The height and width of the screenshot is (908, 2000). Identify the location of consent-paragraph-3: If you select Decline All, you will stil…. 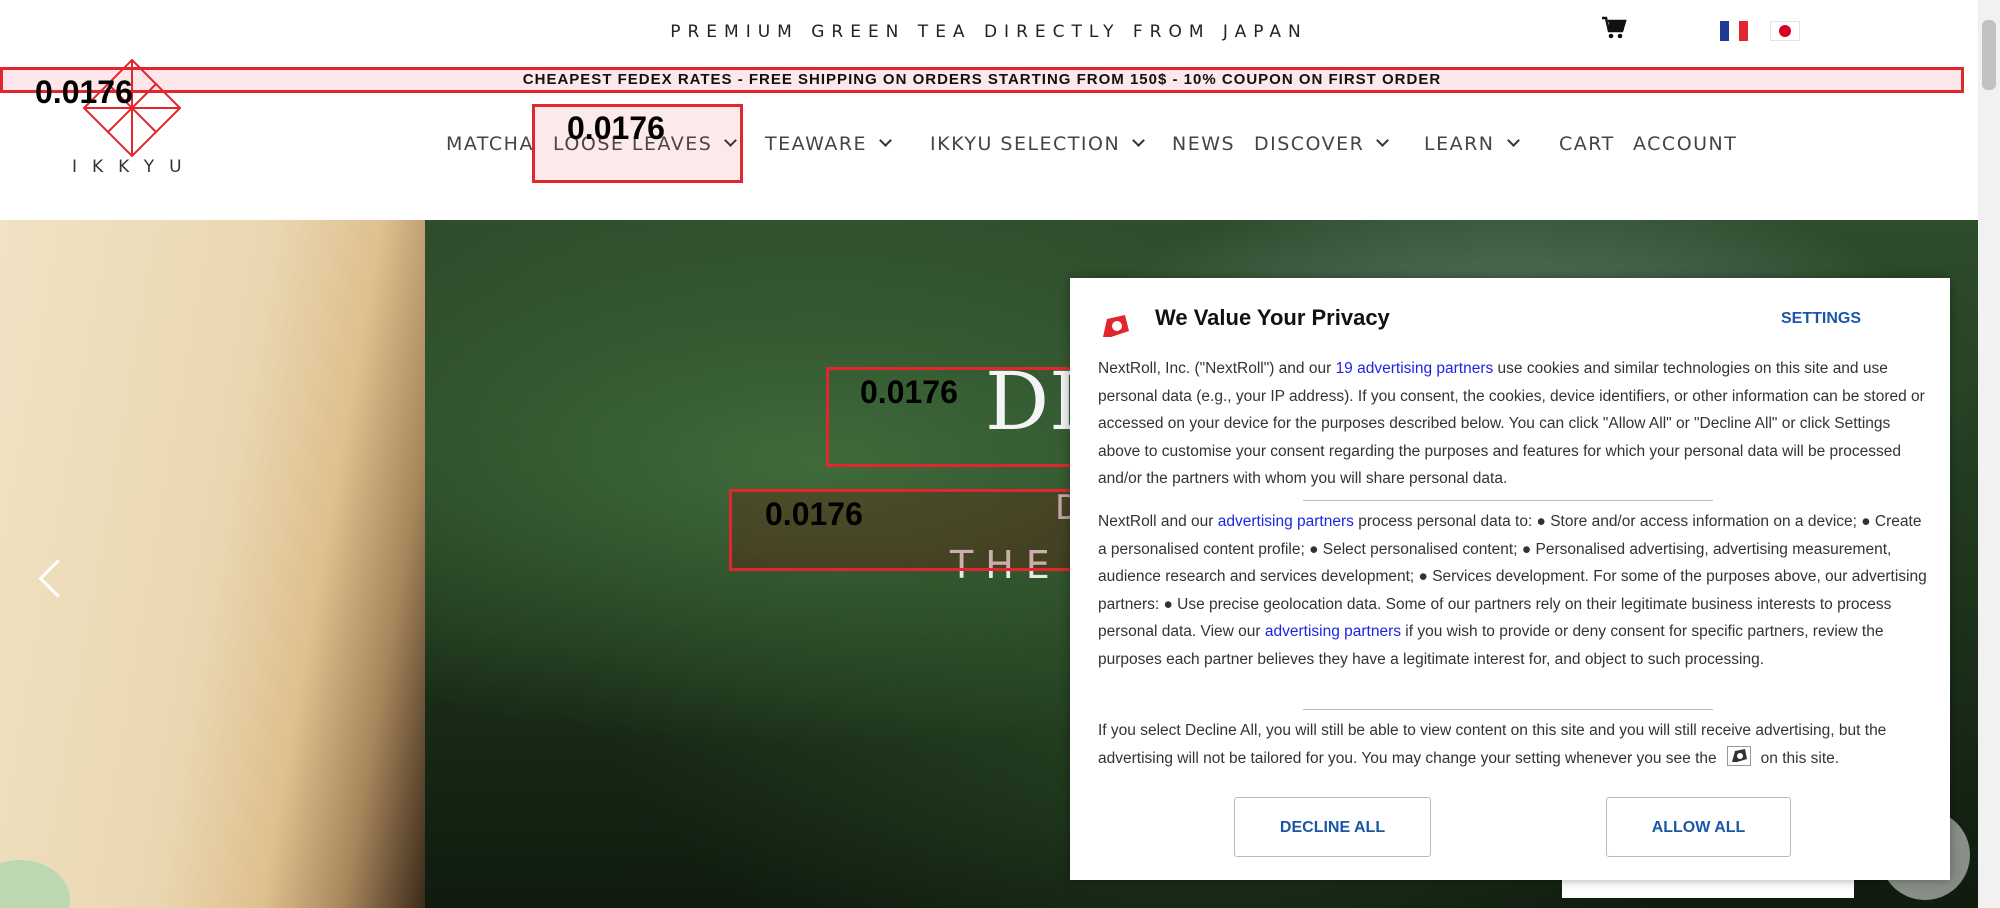
(1513, 744).